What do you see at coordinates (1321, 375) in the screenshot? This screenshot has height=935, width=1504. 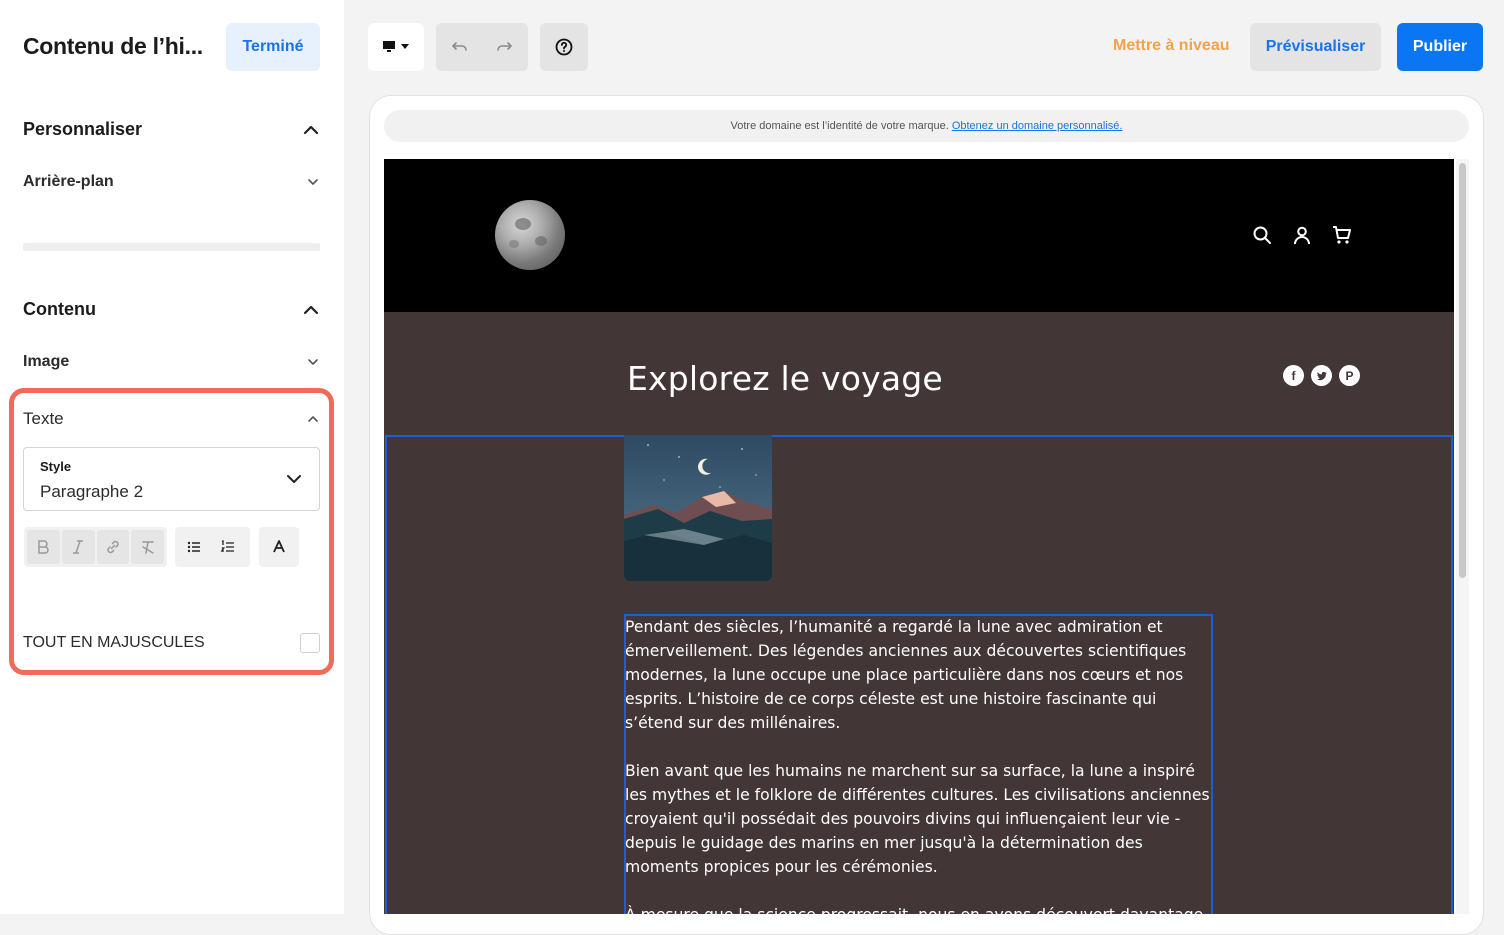 I see `twitter-icon` at bounding box center [1321, 375].